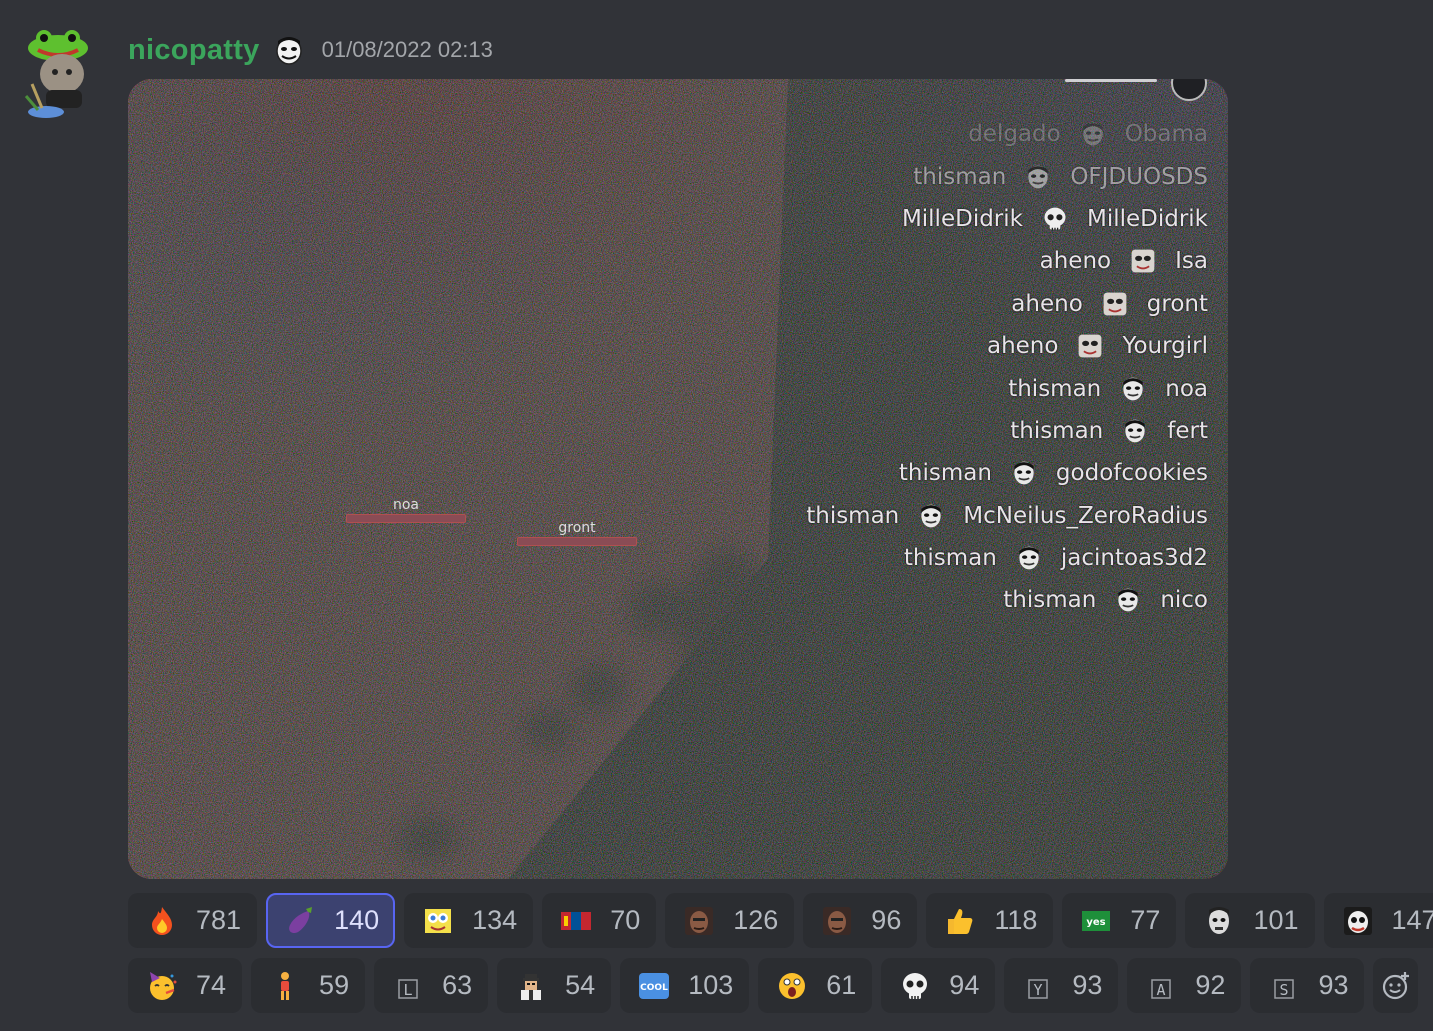 This screenshot has height=1031, width=1433. I want to click on kill-feed-row: thisman OFJDUOSDS, so click(948, 176).